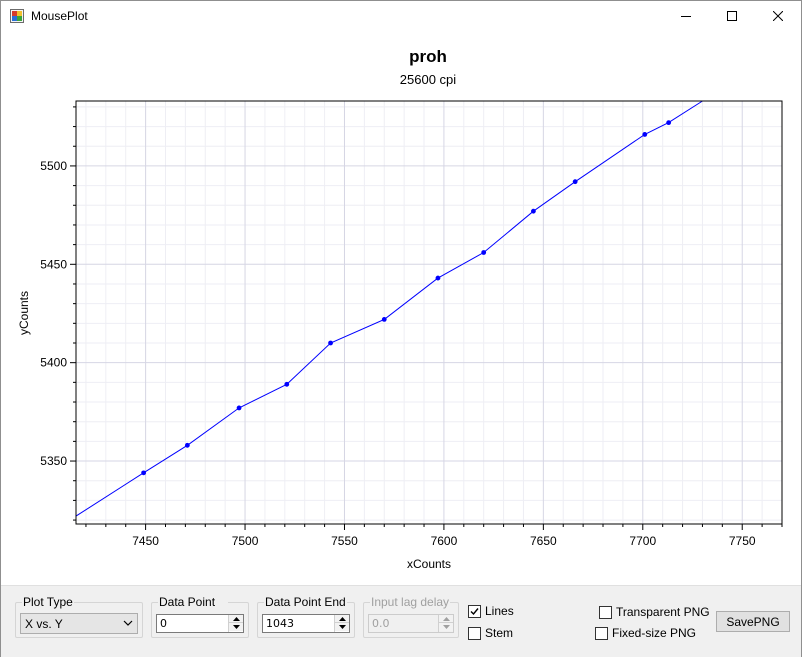 The image size is (802, 657). I want to click on minimize-button, so click(686, 16).